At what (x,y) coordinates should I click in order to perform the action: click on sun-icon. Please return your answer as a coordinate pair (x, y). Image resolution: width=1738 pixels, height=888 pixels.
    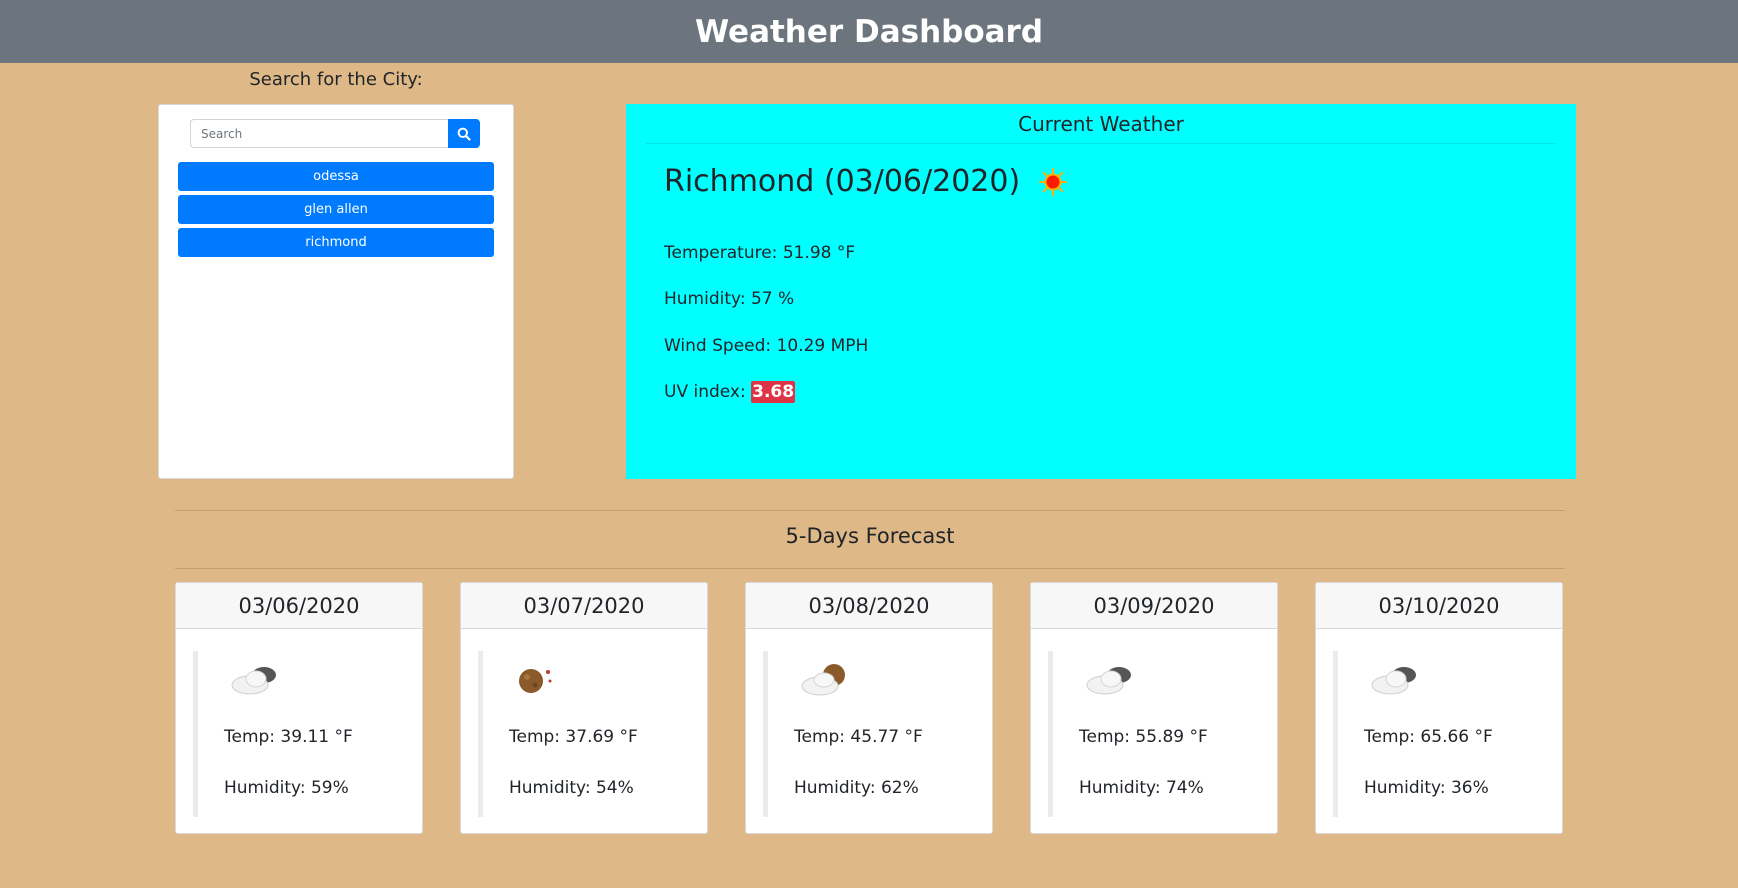
    Looking at the image, I should click on (1053, 181).